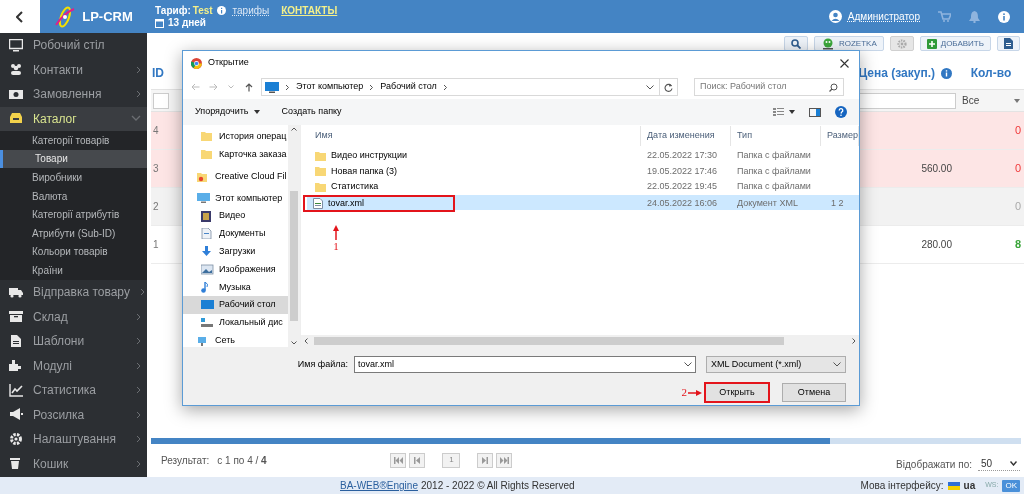  What do you see at coordinates (583, 187) in the screenshot?
I see `file-row: Статистика 22.05.2022 19:45 Папка с файлами` at bounding box center [583, 187].